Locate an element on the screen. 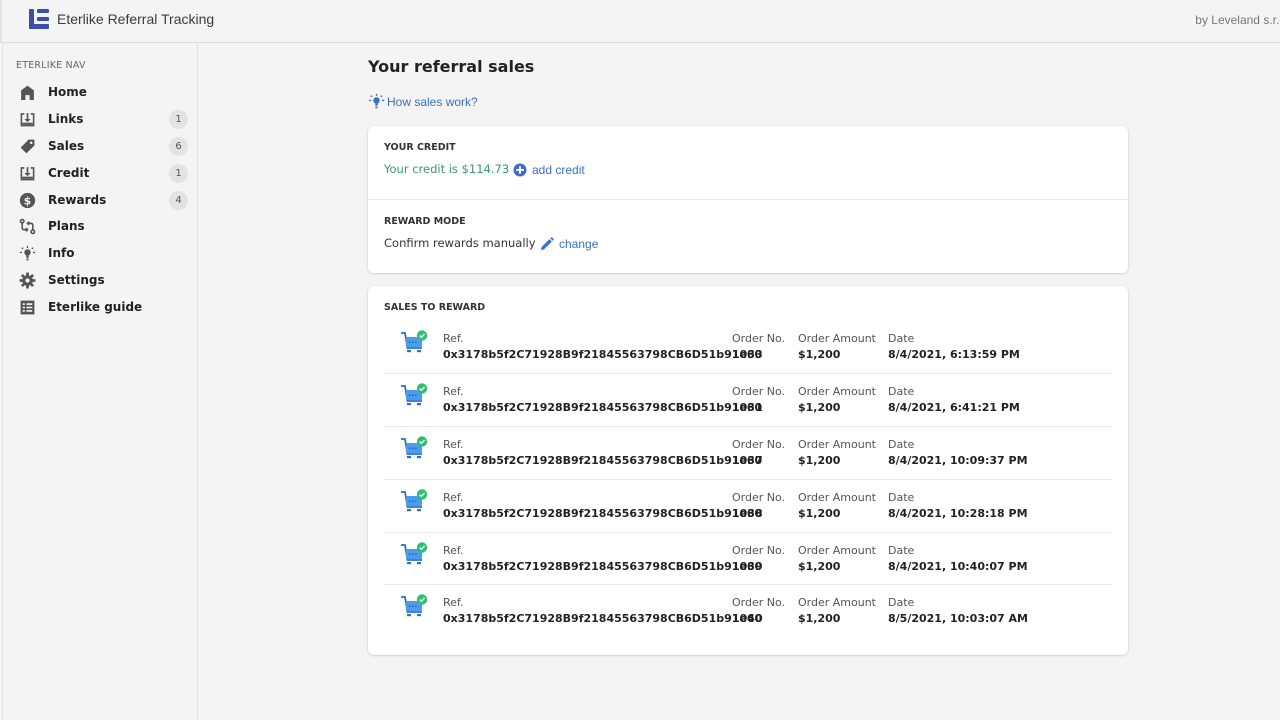 This screenshot has width=1280, height=720. sidebar-item-credit: Credit 1 is located at coordinates (101, 173).